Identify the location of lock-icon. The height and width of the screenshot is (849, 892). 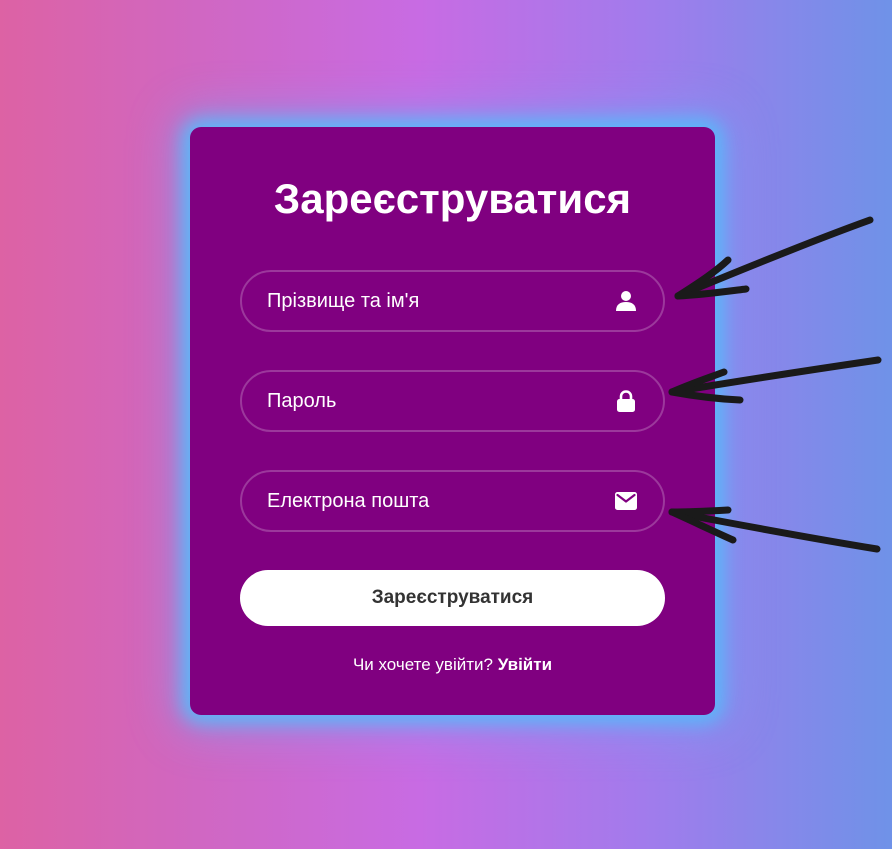
(626, 401).